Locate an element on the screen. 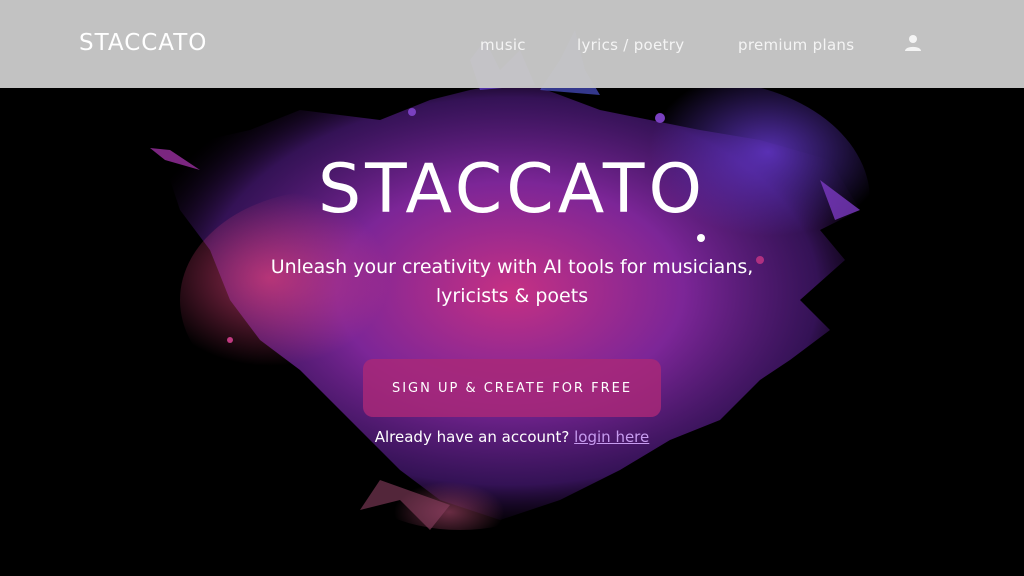  nav-link-premium-plans: premium plans is located at coordinates (796, 45).